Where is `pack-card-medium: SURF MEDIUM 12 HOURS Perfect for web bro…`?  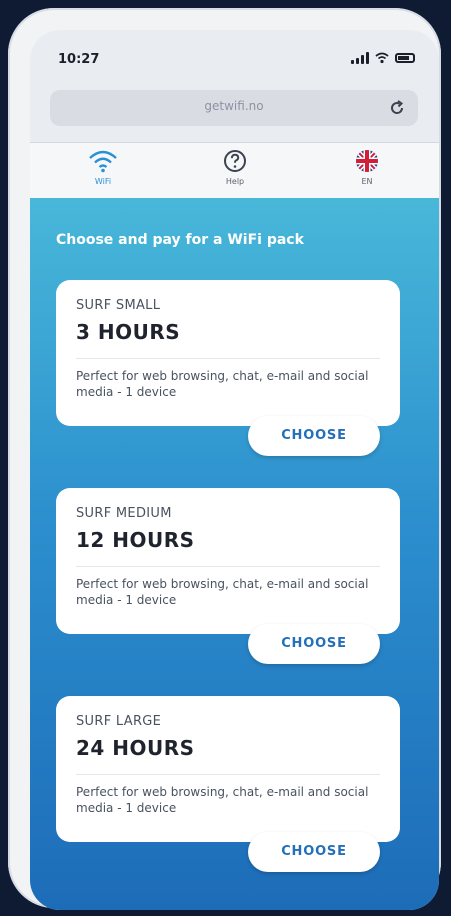 pack-card-medium: SURF MEDIUM 12 HOURS Perfect for web bro… is located at coordinates (228, 561).